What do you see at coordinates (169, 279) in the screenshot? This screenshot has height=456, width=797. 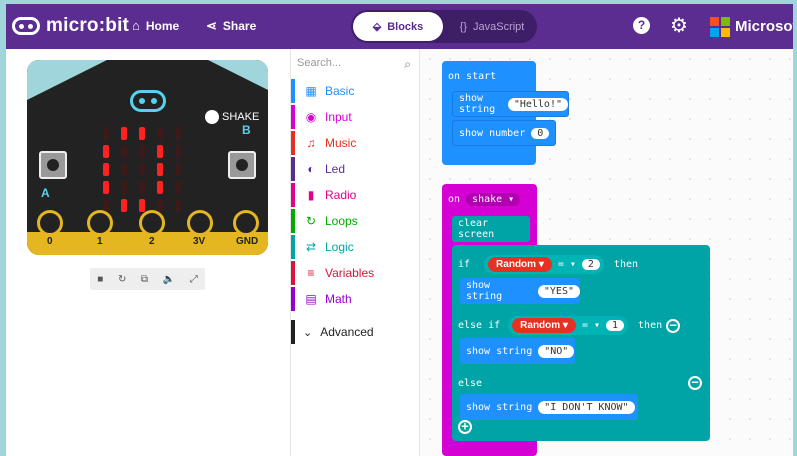 I see `mute-icon: 🔈` at bounding box center [169, 279].